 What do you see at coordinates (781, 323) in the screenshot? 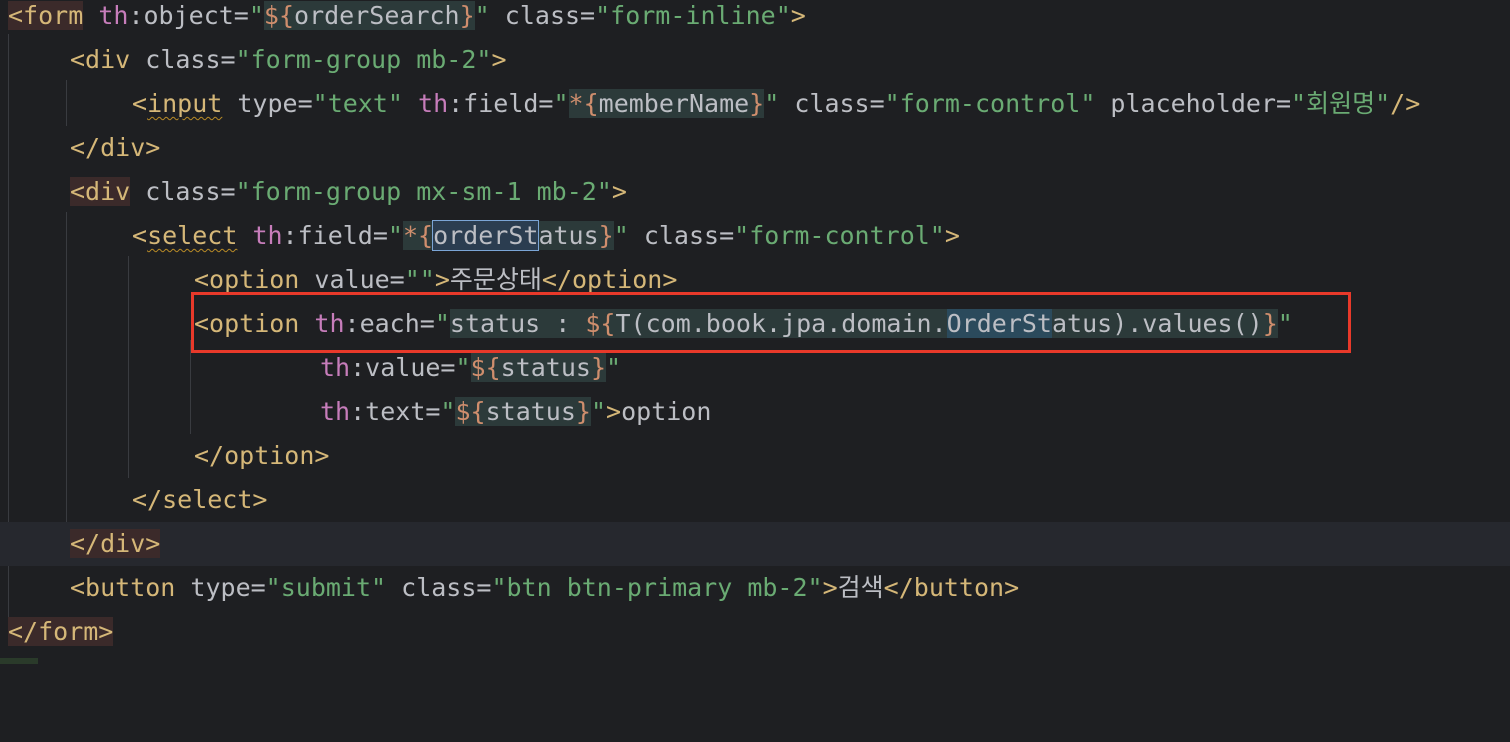
I see `token: T(com.book.jpa.domain.` at bounding box center [781, 323].